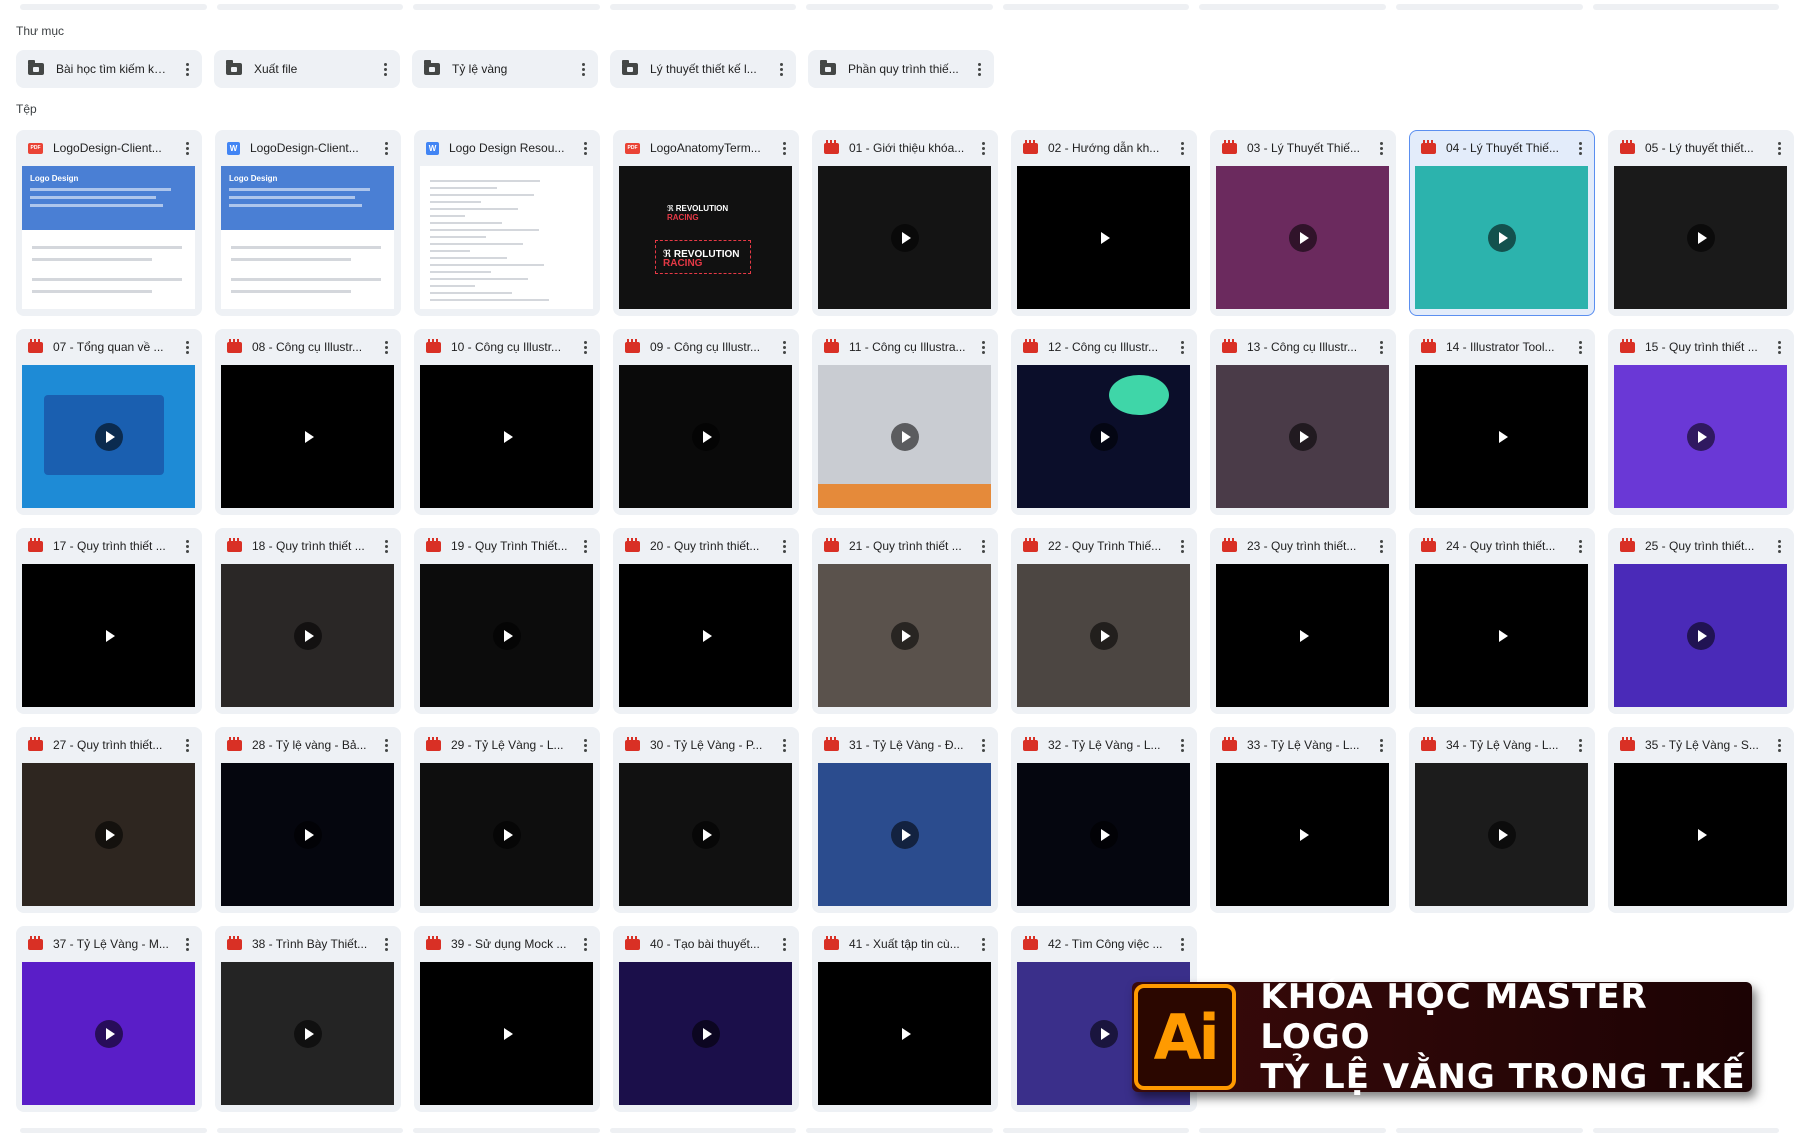  Describe the element at coordinates (109, 223) in the screenshot. I see `file-card: PDF LogoDesign-Client... Logo Design` at that location.